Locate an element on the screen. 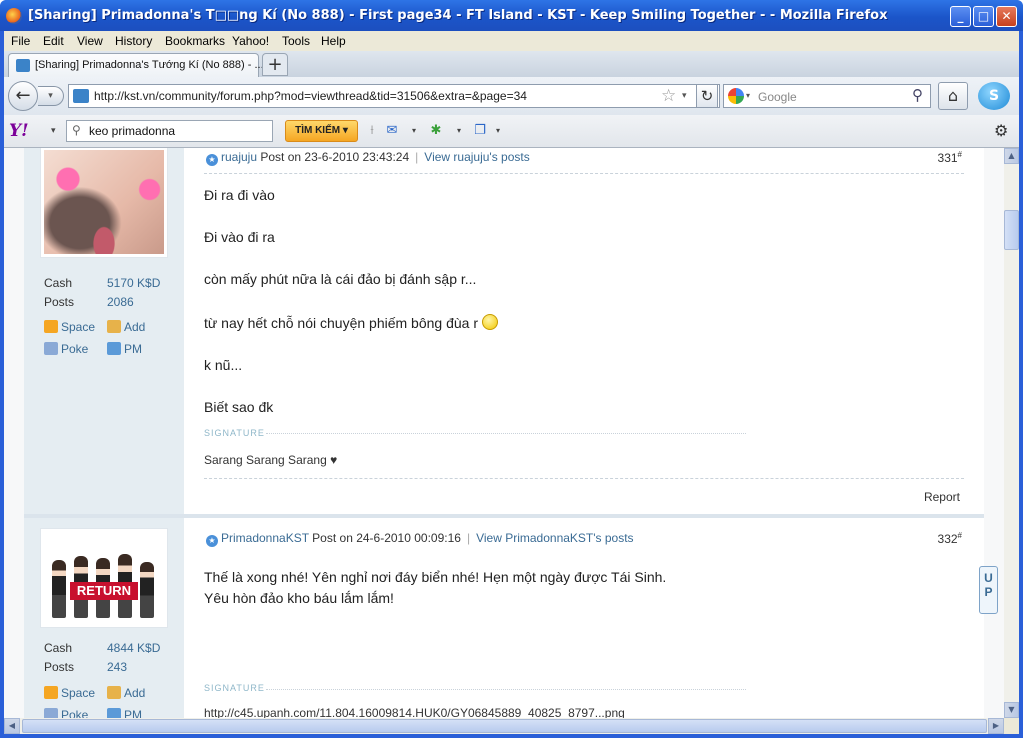 This screenshot has height=738, width=1023. yahoo-search-button: TÌM KIẾM ▾ is located at coordinates (321, 131).